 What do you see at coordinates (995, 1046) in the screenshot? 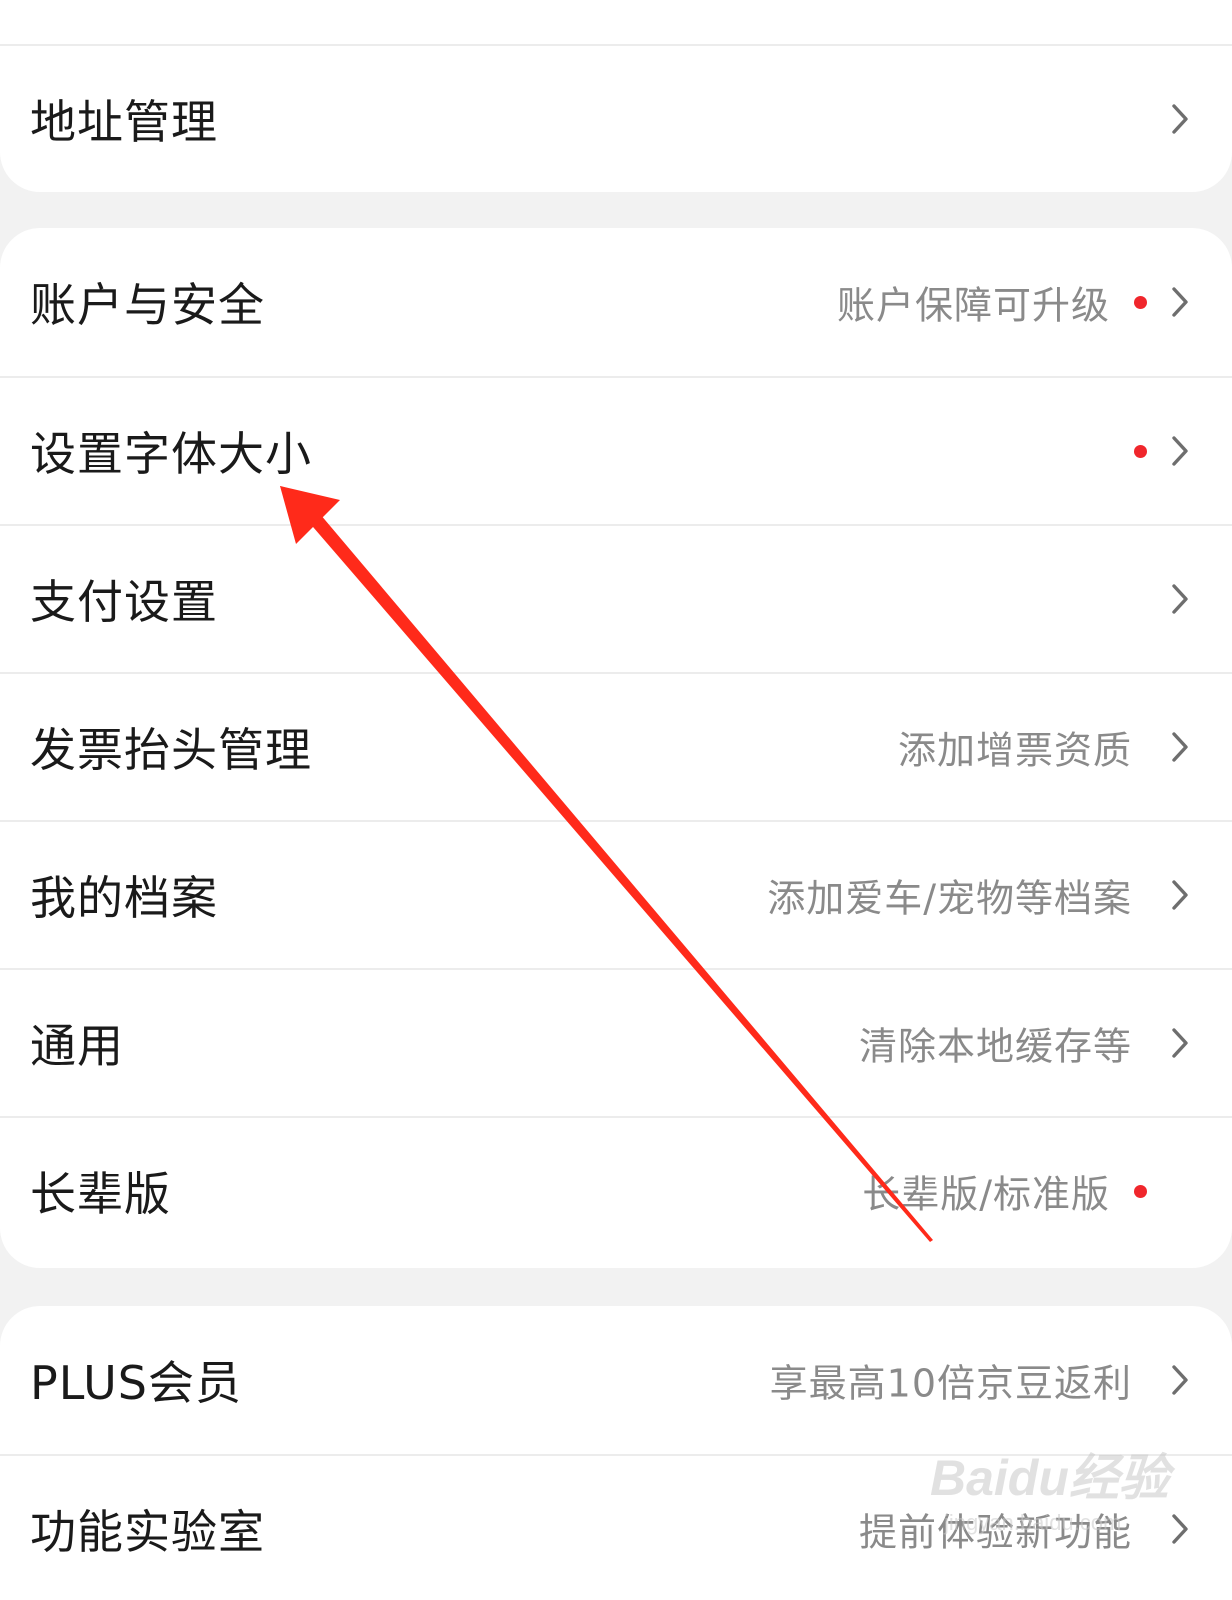
I see `row-subtext: 清除本地缓存等` at bounding box center [995, 1046].